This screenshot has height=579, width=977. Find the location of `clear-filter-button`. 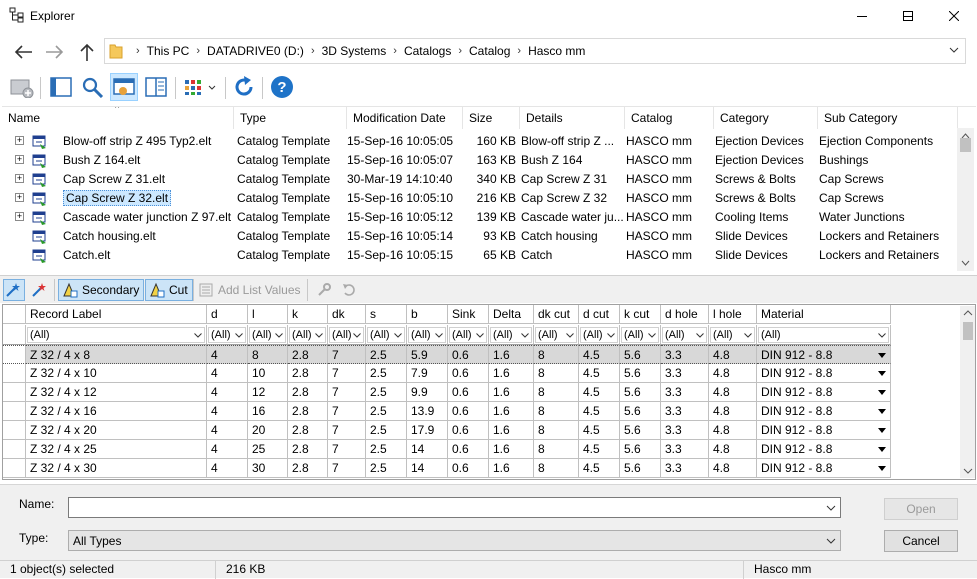

clear-filter-button is located at coordinates (40, 290).